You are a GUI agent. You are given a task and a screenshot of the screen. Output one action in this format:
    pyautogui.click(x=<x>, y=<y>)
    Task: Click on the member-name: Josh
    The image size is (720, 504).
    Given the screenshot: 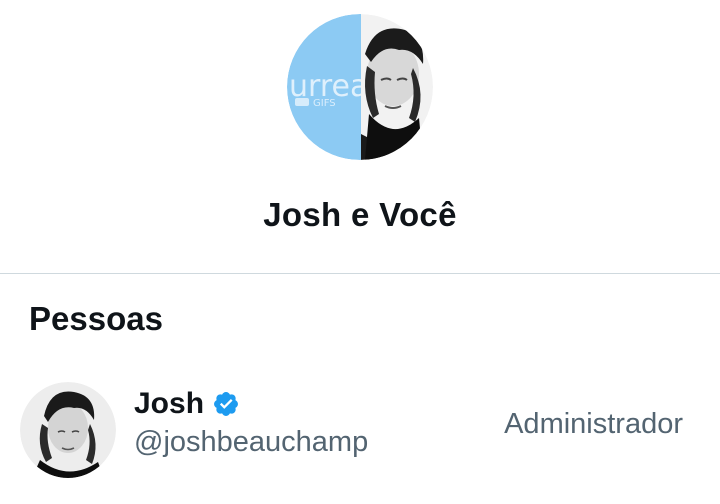 What is the action you would take?
    pyautogui.click(x=169, y=403)
    